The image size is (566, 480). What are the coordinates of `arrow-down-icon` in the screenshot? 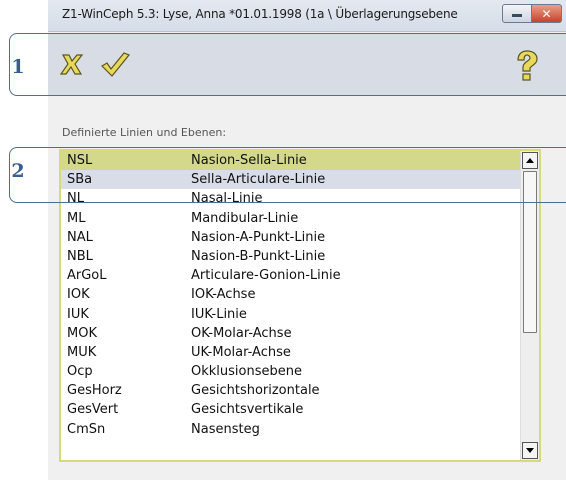 It's located at (530, 450).